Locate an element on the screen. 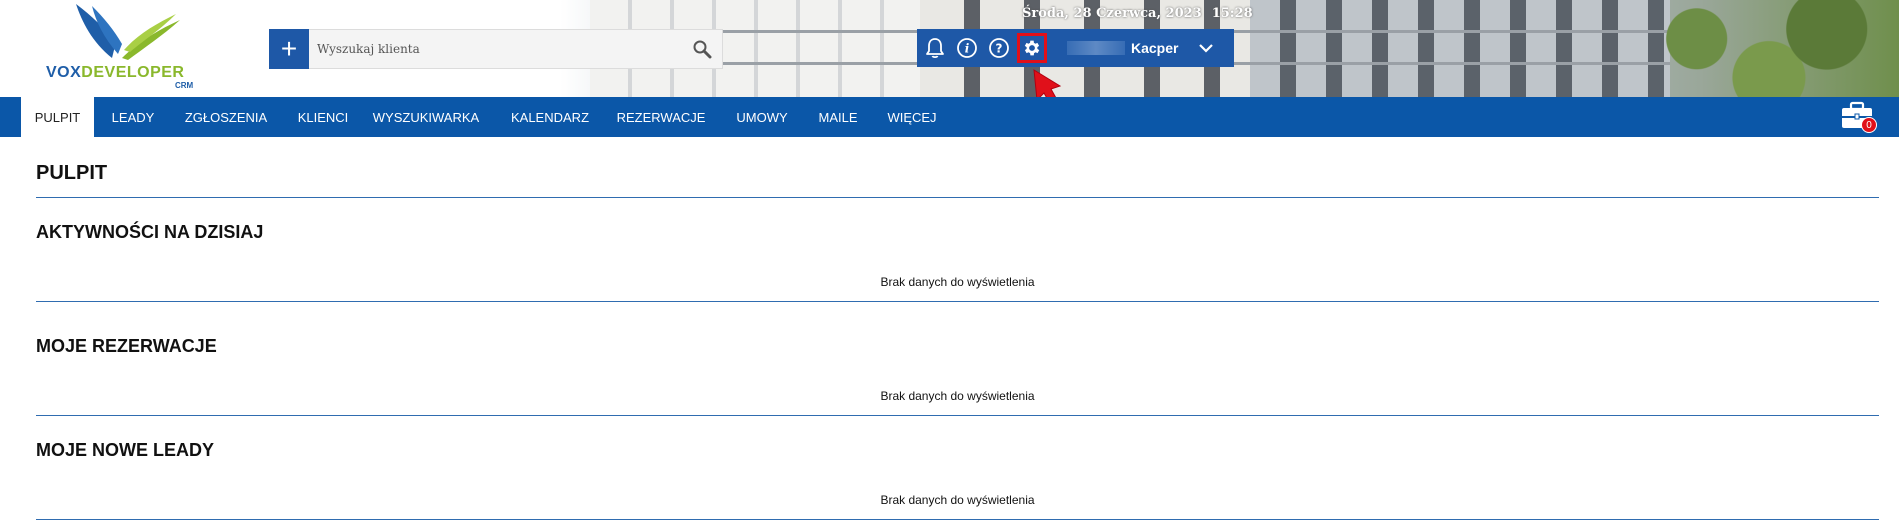 This screenshot has width=1899, height=521. client-search-input is located at coordinates (495, 49).